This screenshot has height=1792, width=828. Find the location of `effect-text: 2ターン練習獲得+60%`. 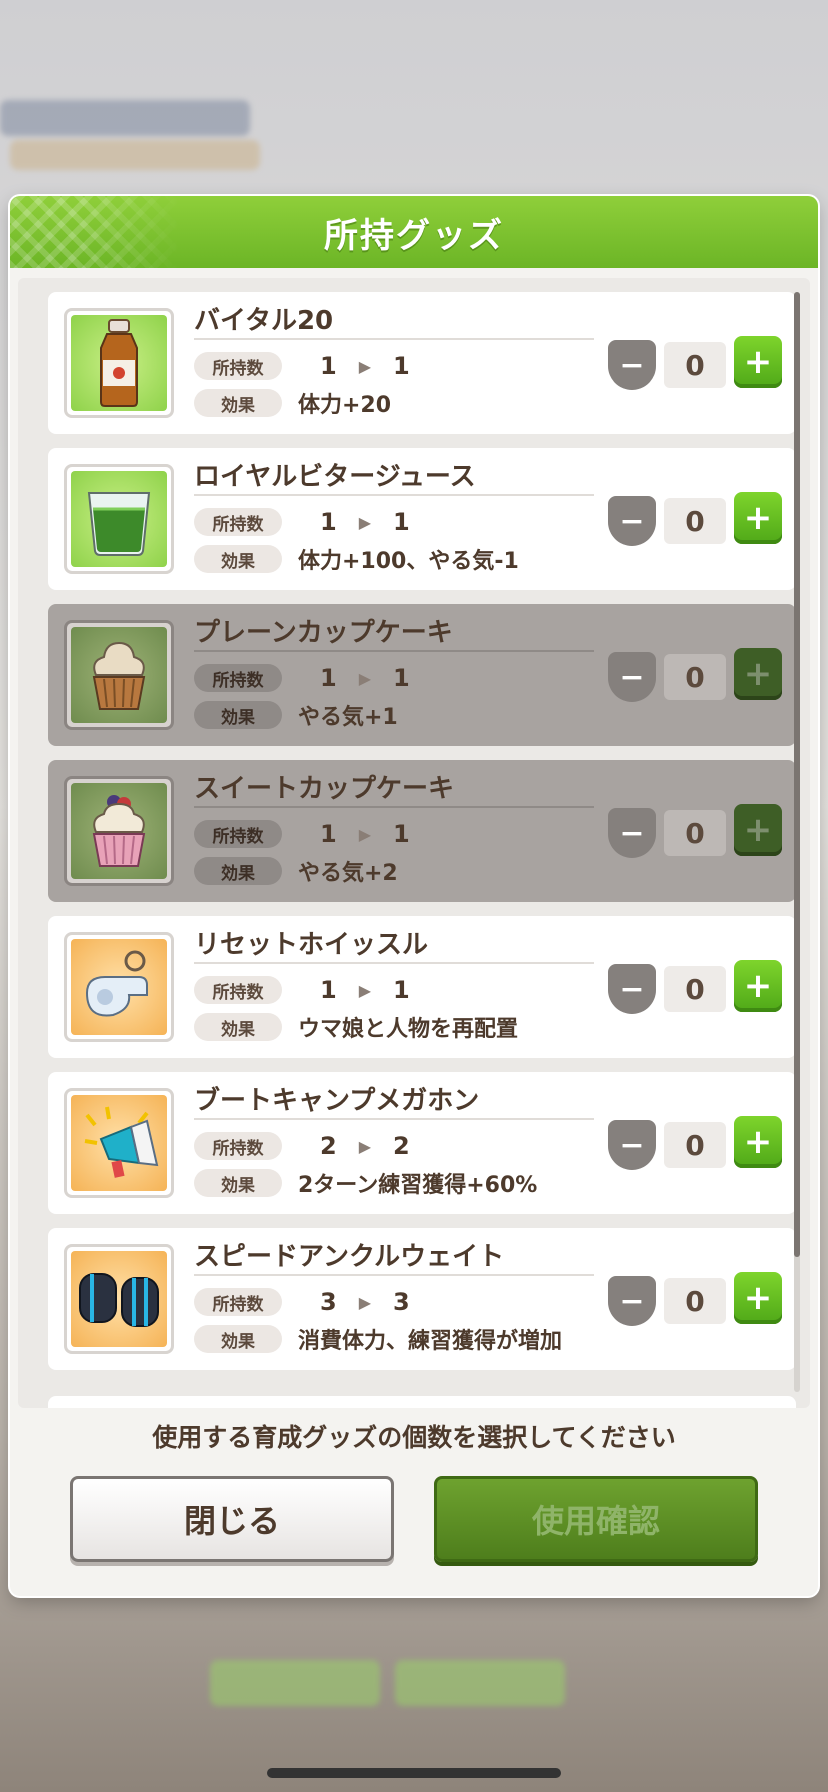

effect-text: 2ターン練習獲得+60% is located at coordinates (418, 1185).